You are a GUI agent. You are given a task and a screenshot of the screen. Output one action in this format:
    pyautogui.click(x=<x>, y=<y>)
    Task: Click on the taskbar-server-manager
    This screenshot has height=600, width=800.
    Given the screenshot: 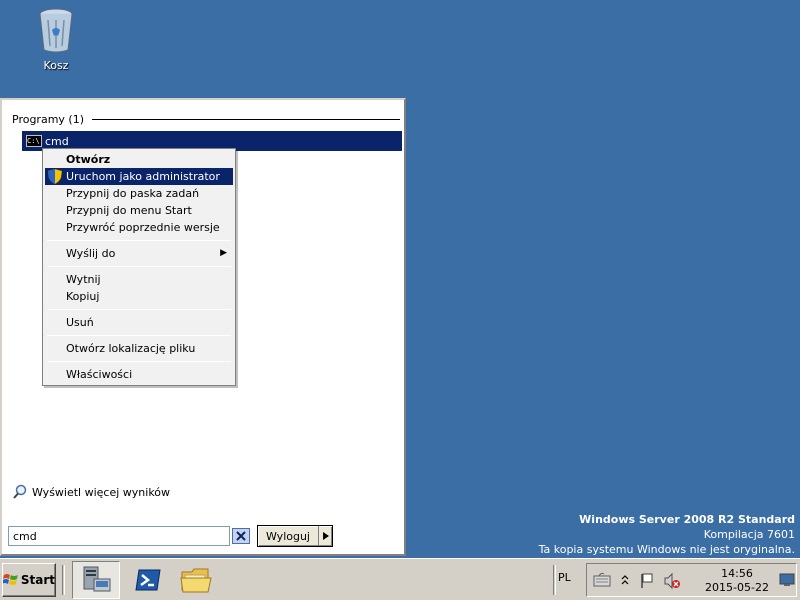 What is the action you would take?
    pyautogui.click(x=96, y=580)
    